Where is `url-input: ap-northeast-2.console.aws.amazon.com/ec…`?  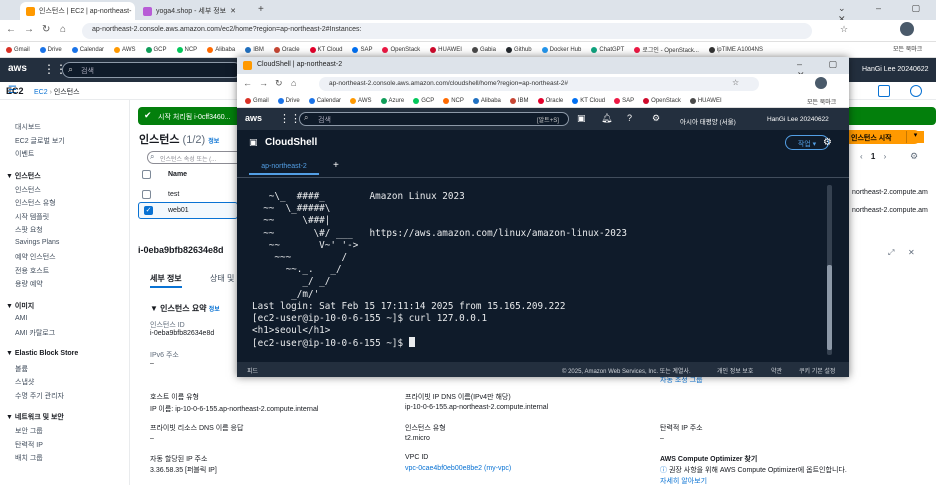
url-input: ap-northeast-2.console.aws.amazon.com/ec… is located at coordinates (447, 31).